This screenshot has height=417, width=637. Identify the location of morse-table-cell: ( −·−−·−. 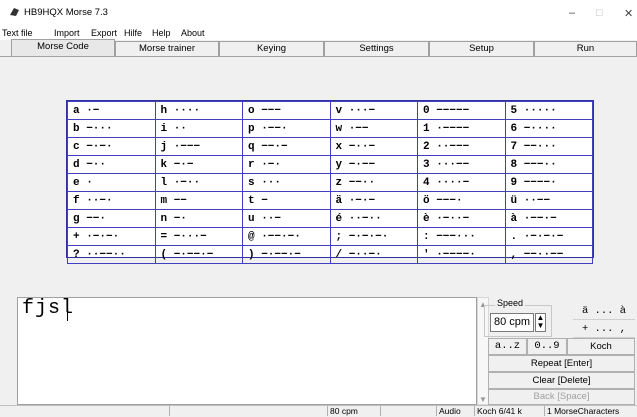
(198, 254).